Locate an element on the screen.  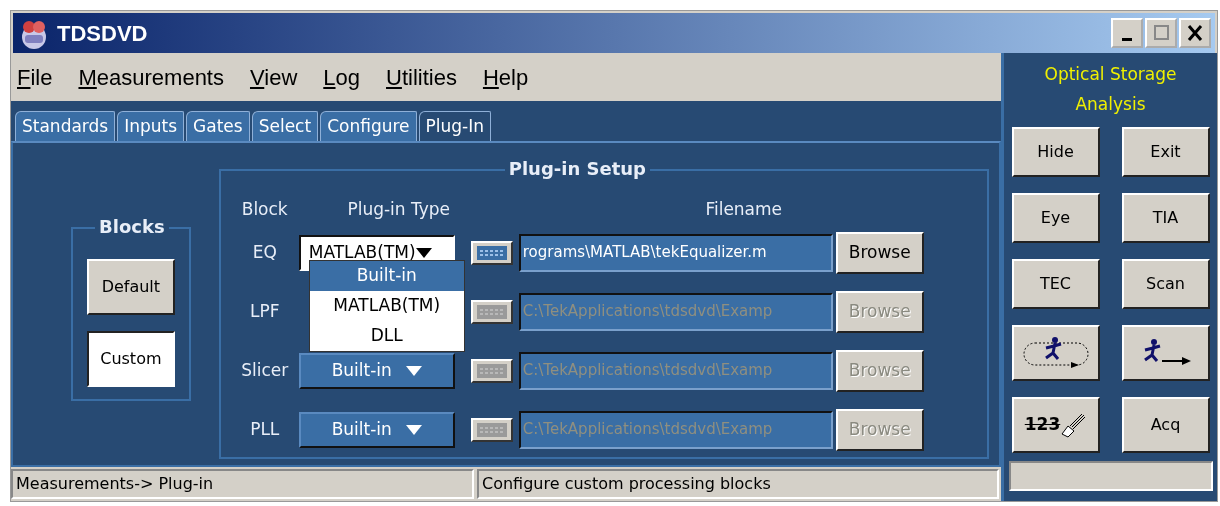
clear-button: 123 is located at coordinates (1055, 425).